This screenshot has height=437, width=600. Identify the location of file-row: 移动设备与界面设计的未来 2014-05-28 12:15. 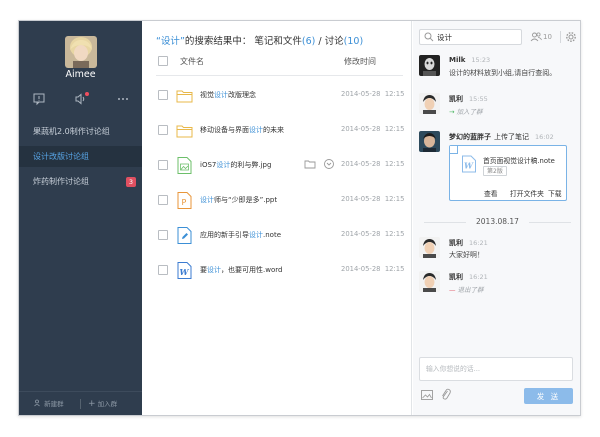
(280, 130).